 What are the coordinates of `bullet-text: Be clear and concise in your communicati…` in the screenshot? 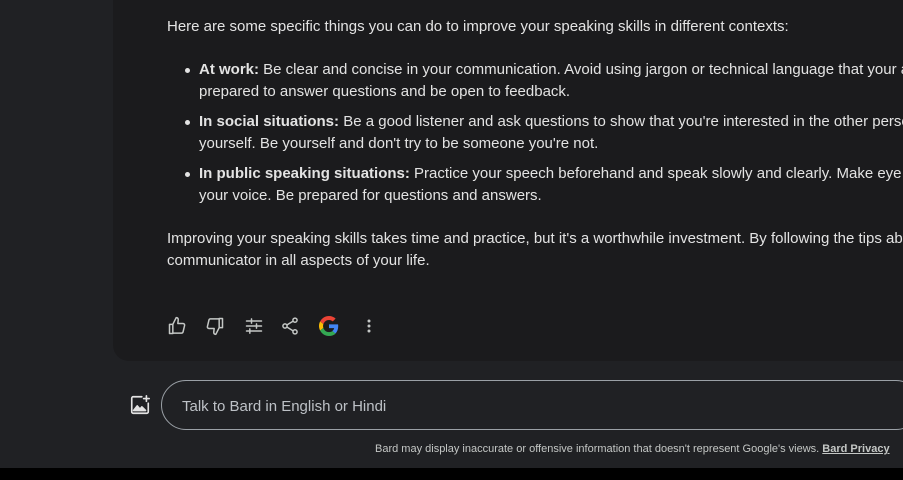 It's located at (581, 69).